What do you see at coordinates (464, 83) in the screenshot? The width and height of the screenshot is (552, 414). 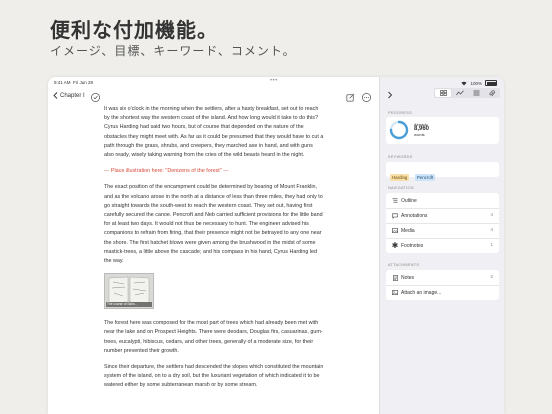 I see `wifi-icon` at bounding box center [464, 83].